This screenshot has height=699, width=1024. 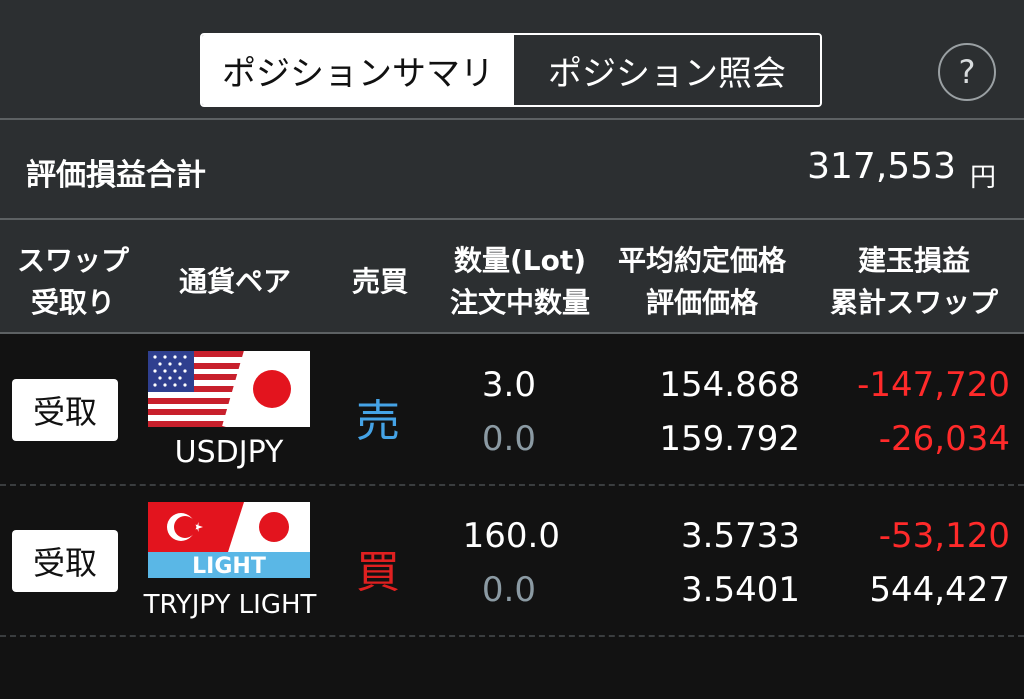 What do you see at coordinates (116, 175) in the screenshot?
I see `total-pl-label: 評価損益合計` at bounding box center [116, 175].